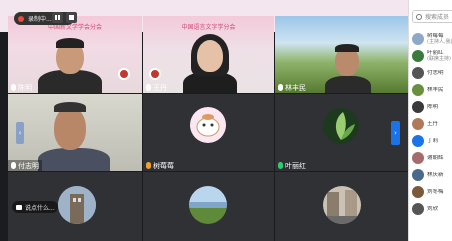  I want to click on building-avatar, so click(77, 205).